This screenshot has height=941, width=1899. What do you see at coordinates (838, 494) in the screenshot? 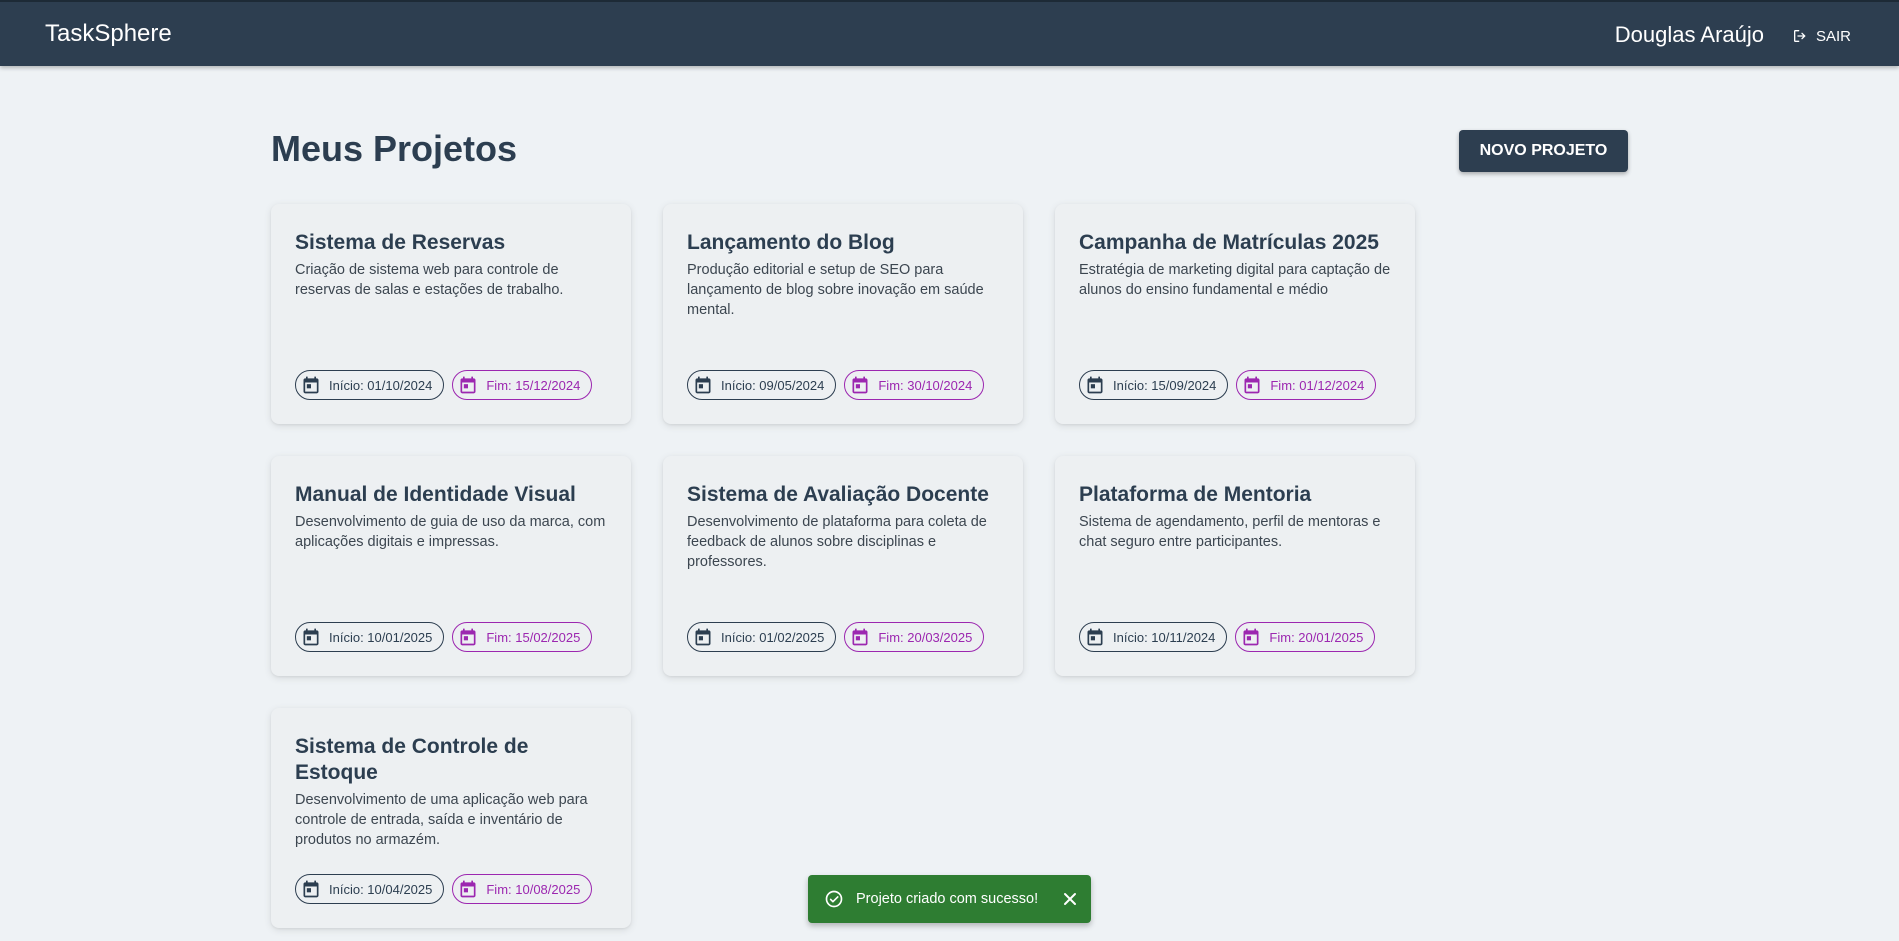
I see `project-title: Sistema de Avaliação Docente` at bounding box center [838, 494].